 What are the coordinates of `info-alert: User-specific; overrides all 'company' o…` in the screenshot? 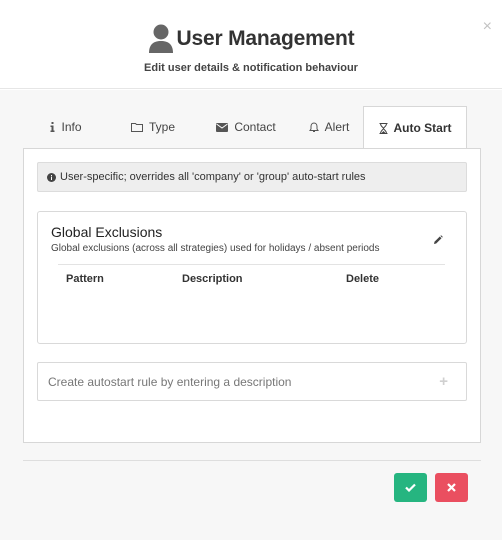 It's located at (252, 177).